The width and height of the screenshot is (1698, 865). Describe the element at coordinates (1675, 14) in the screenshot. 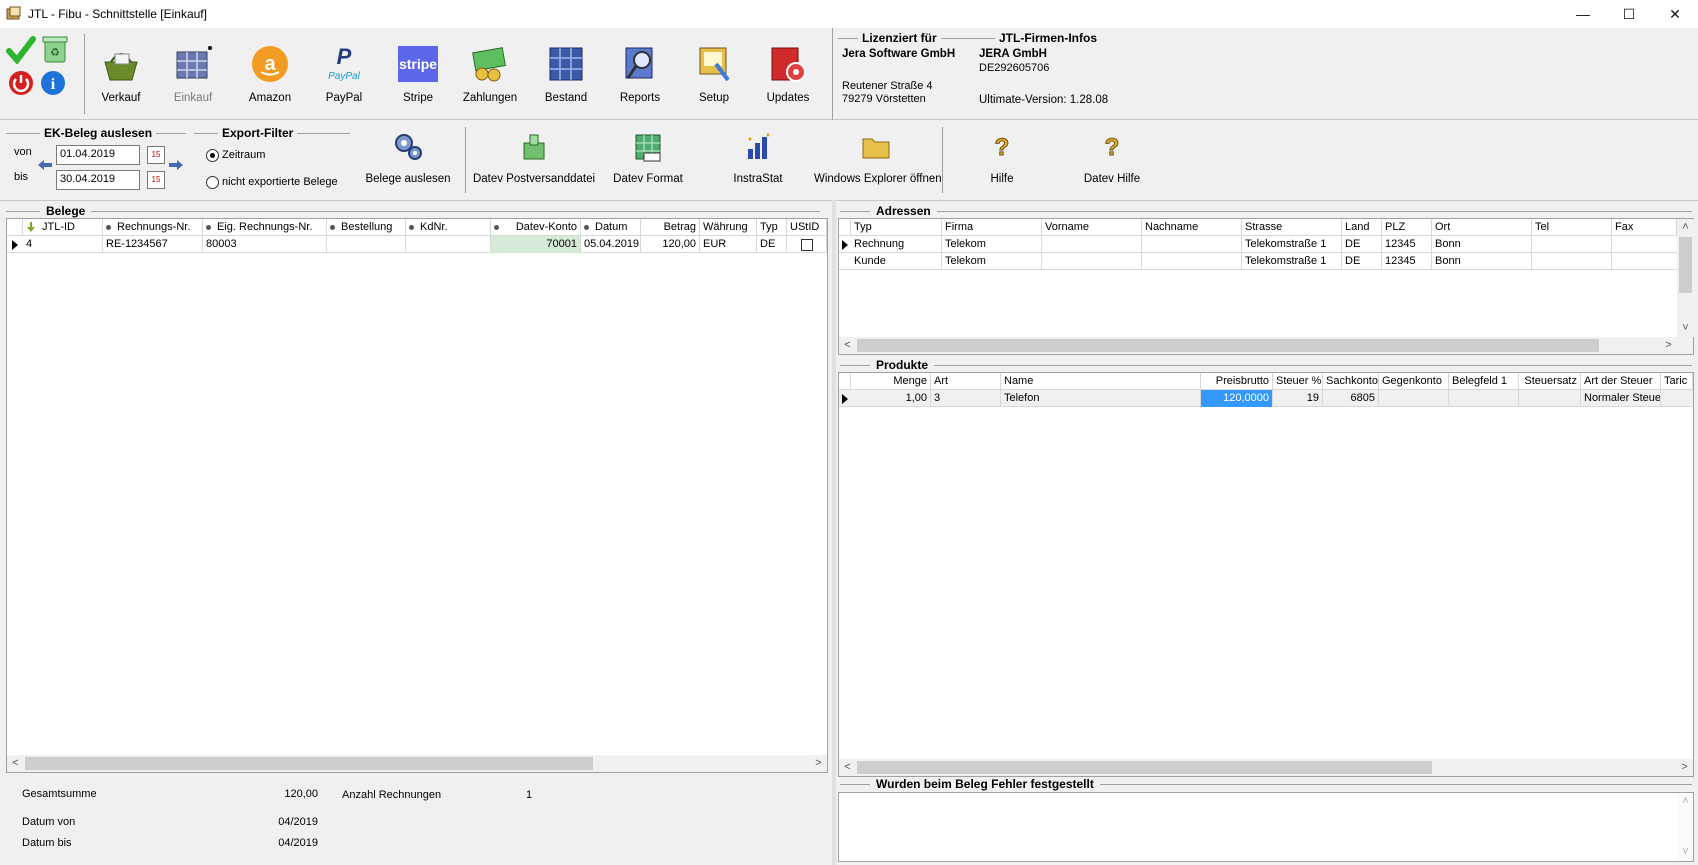

I see `close-button: ✕` at that location.